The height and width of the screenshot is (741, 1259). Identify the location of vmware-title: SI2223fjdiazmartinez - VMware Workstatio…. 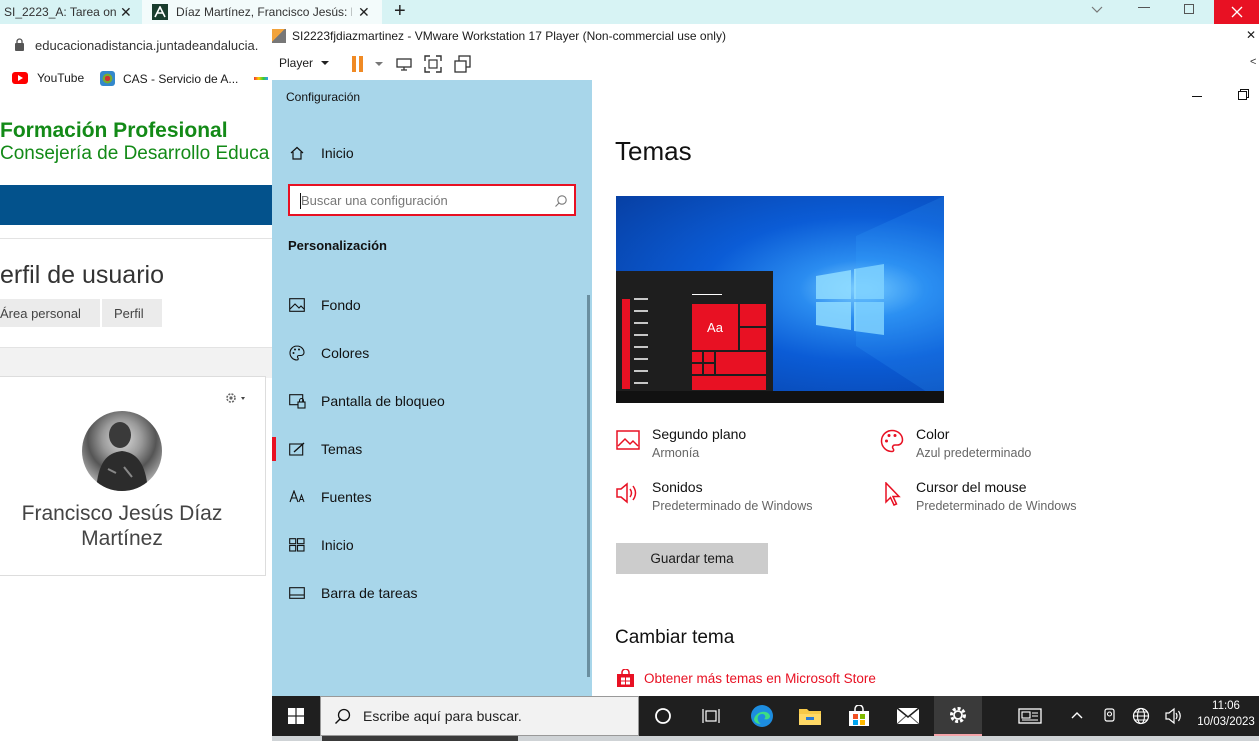
(509, 36).